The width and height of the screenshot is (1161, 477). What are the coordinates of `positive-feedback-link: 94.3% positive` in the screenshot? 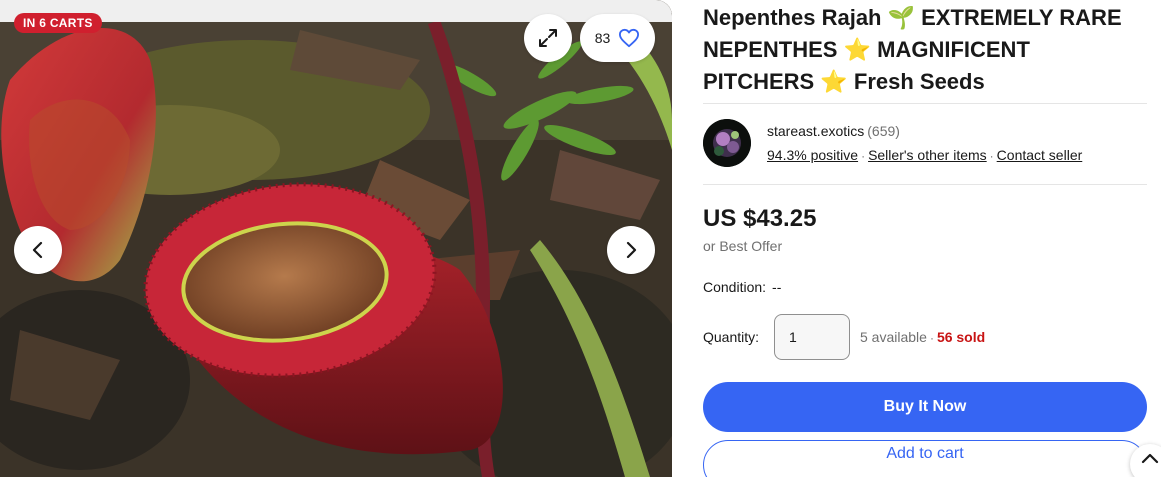 It's located at (812, 155).